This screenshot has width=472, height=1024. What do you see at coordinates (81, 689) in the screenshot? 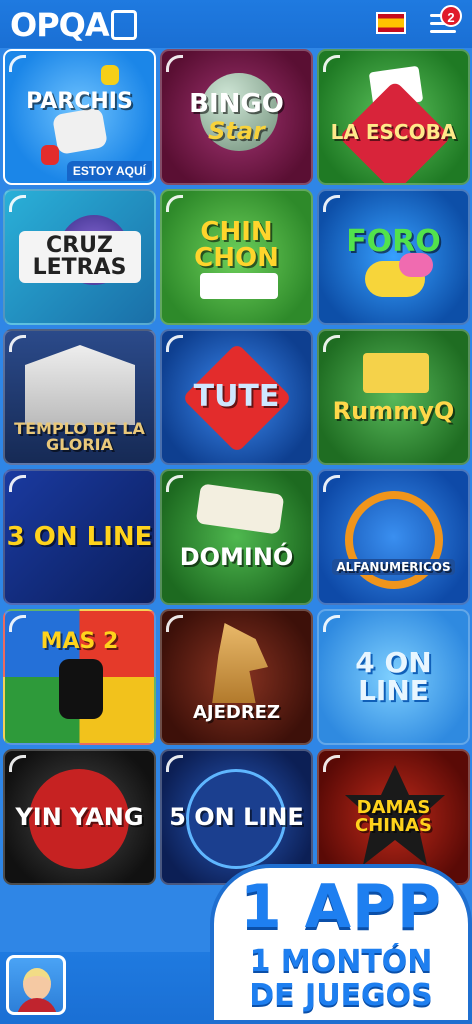
I see `character-icon` at bounding box center [81, 689].